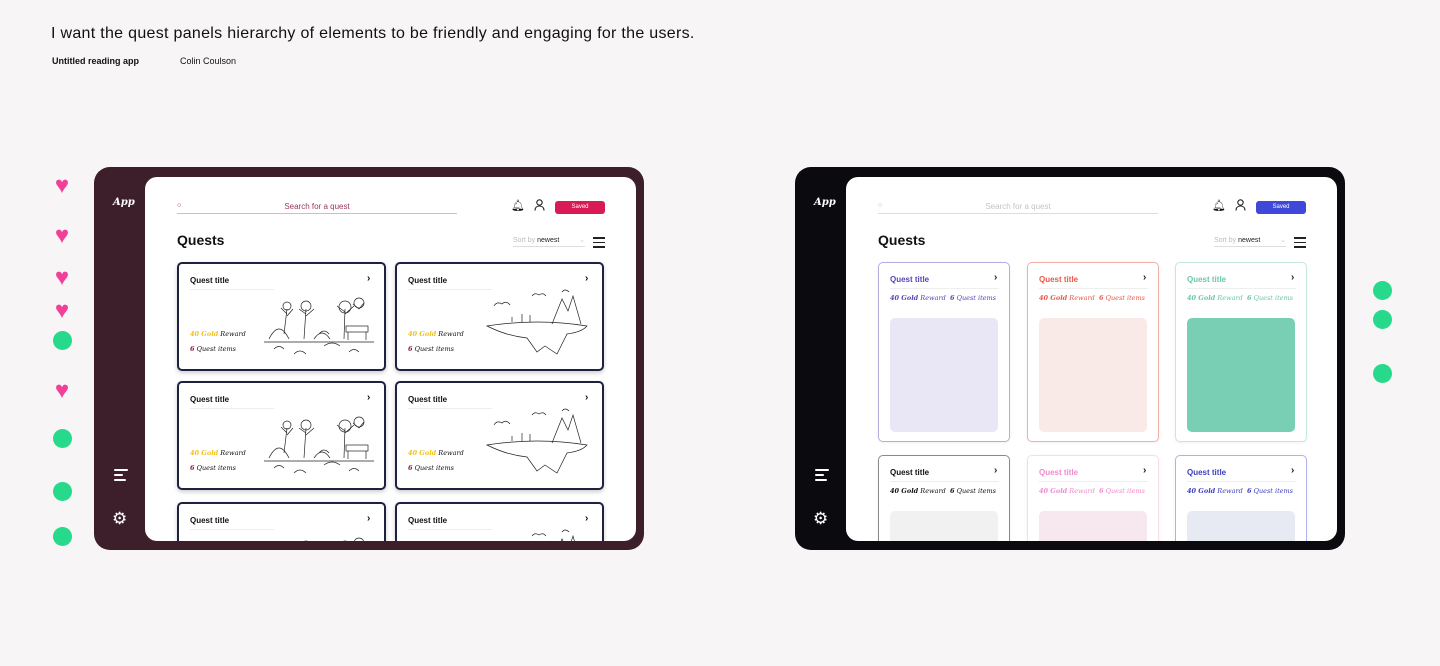  I want to click on author-name: Colin Coulson, so click(208, 61).